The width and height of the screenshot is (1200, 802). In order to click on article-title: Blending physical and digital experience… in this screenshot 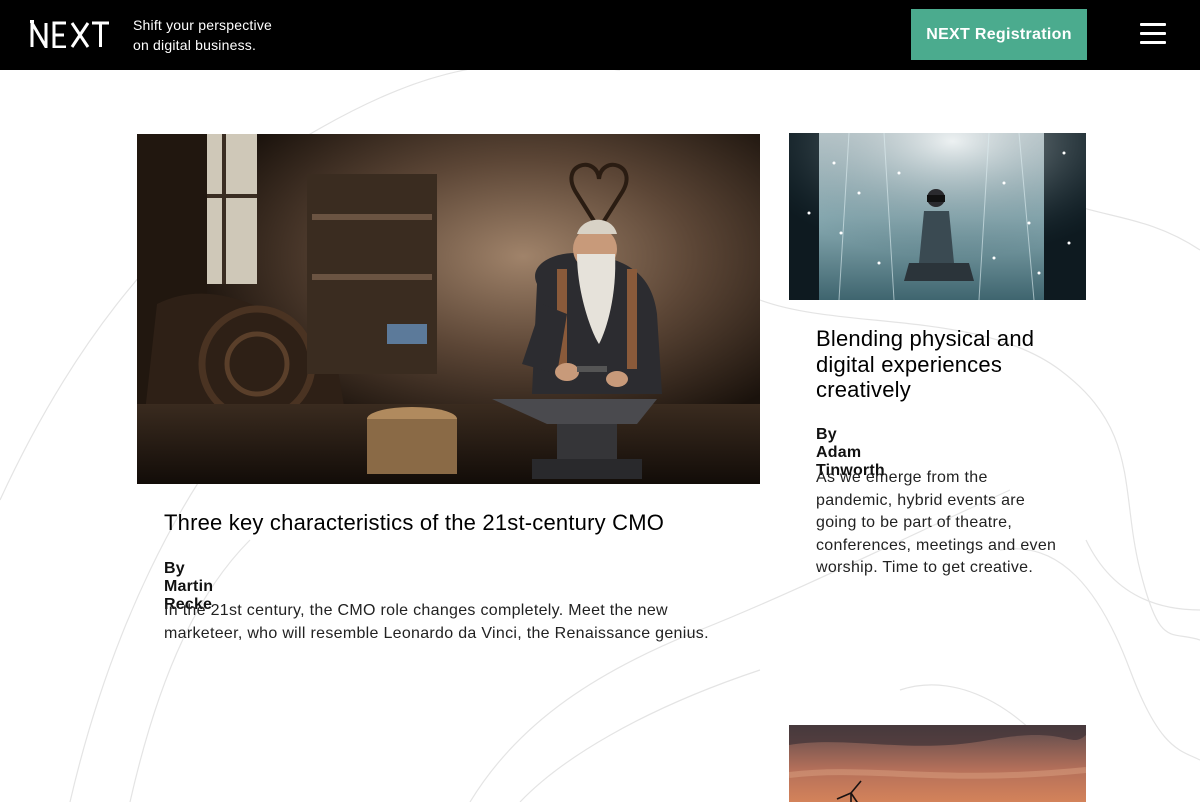, I will do `click(941, 364)`.